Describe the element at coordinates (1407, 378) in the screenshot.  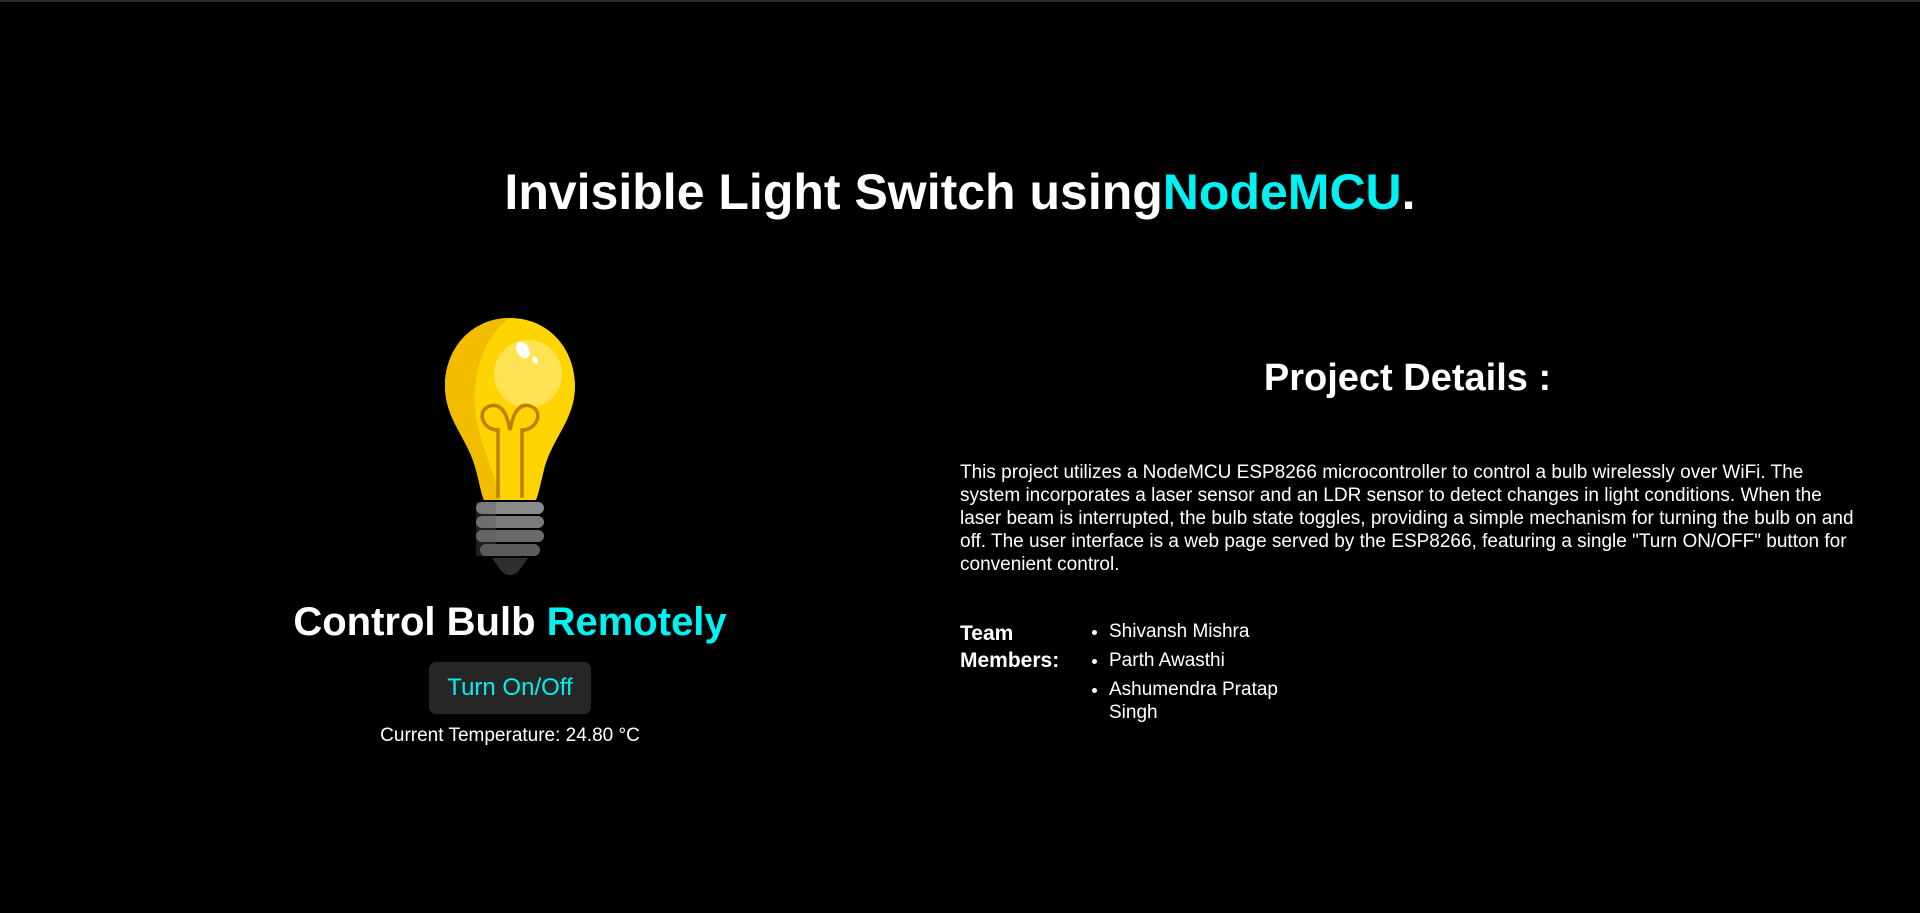
I see `details-heading: Project Details :` at that location.